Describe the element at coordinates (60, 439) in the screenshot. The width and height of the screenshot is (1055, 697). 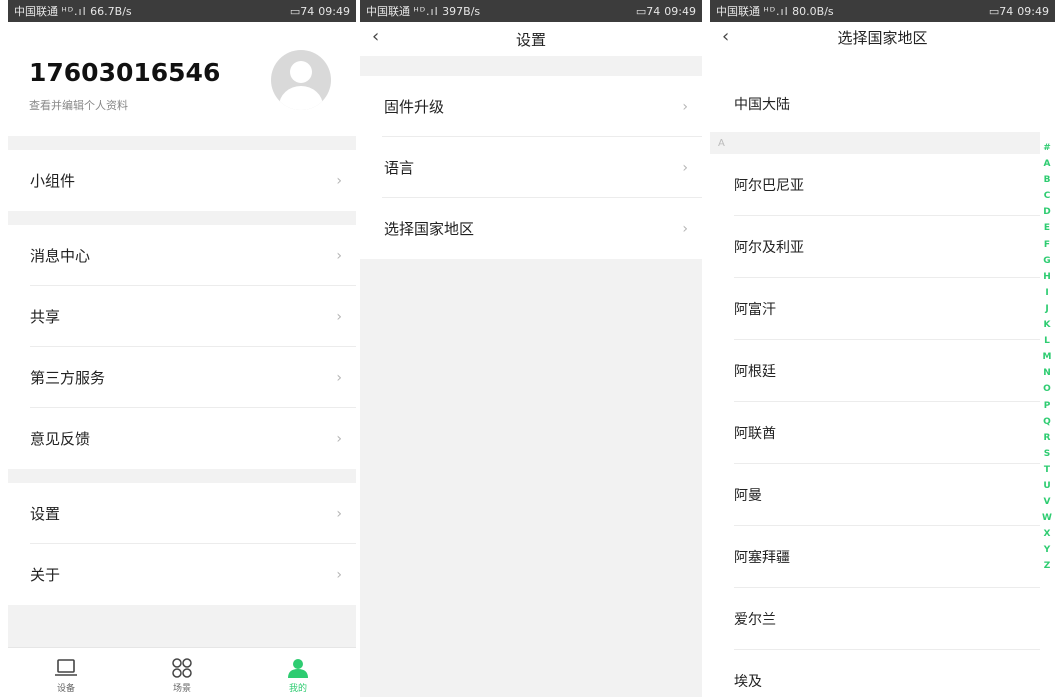
I see `menu-item-label: 意见反馈` at that location.